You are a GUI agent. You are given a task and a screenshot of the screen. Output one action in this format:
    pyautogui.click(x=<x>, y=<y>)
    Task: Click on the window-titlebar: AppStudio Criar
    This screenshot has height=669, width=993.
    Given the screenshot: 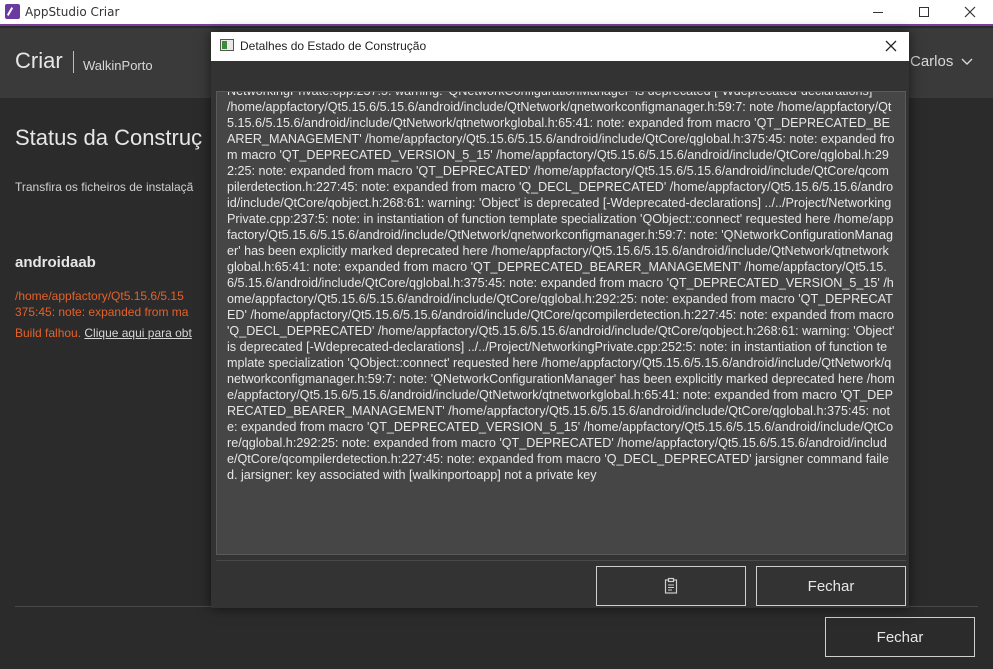 What is the action you would take?
    pyautogui.click(x=496, y=13)
    